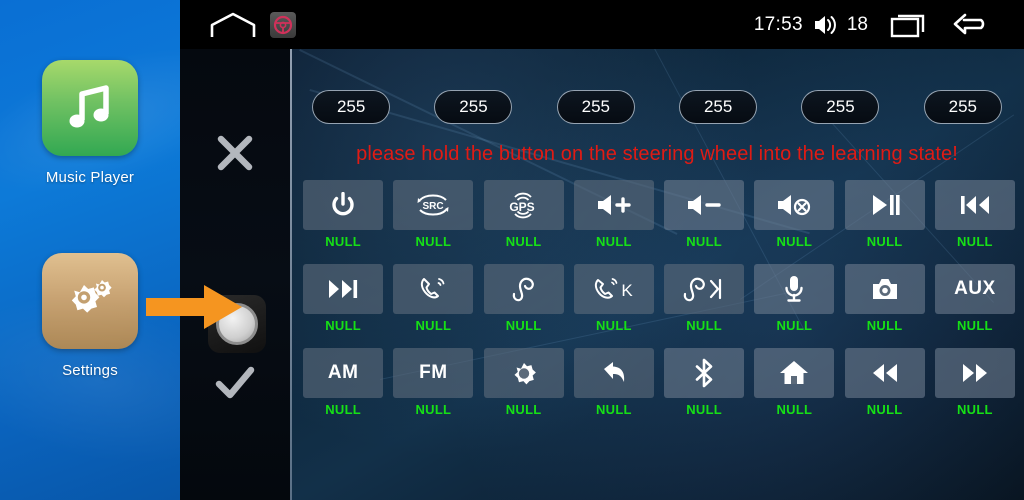 The height and width of the screenshot is (500, 1024). I want to click on key-text: AM, so click(343, 372).